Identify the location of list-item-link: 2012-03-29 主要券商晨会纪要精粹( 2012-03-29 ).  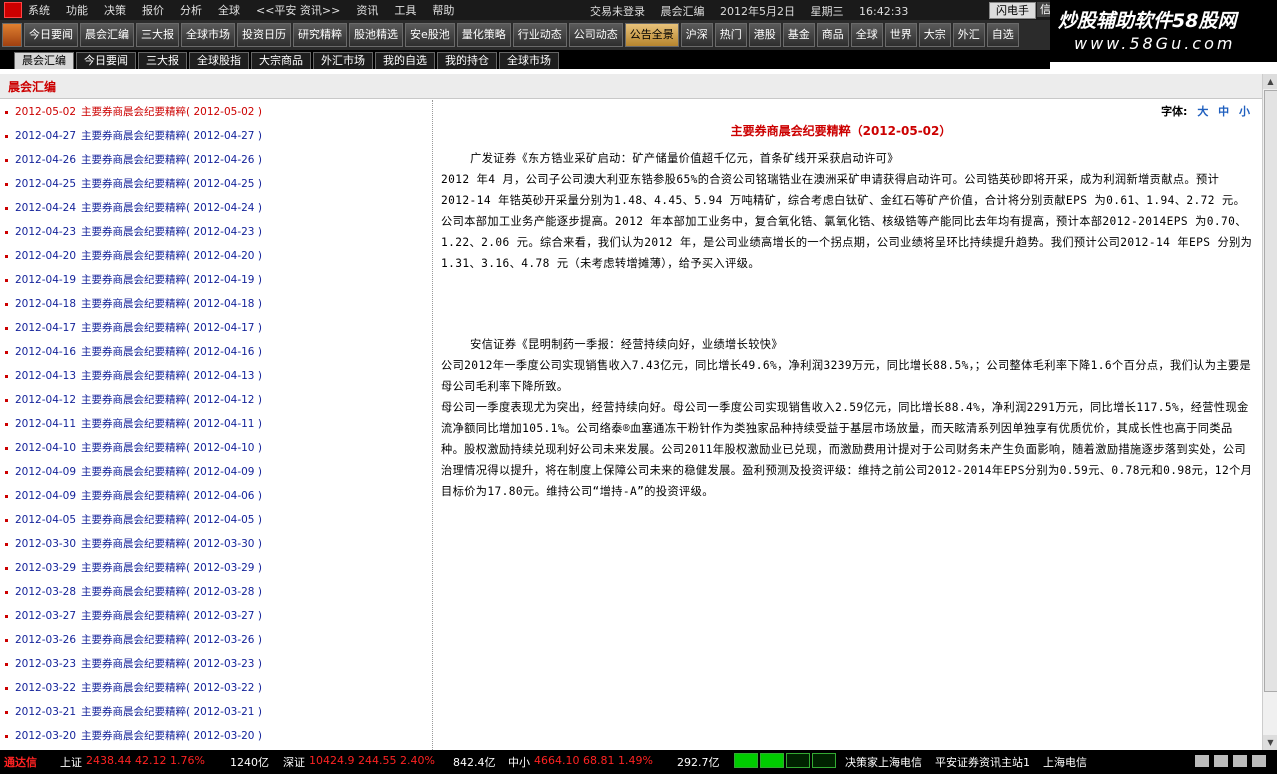
(138, 568).